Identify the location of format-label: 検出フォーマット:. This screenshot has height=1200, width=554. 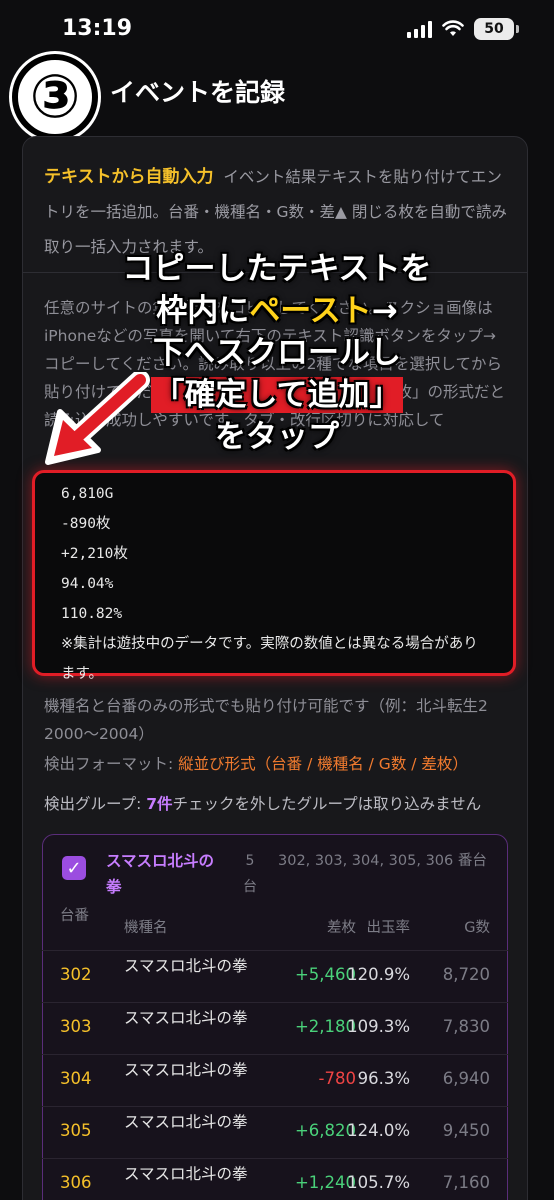
(111, 764).